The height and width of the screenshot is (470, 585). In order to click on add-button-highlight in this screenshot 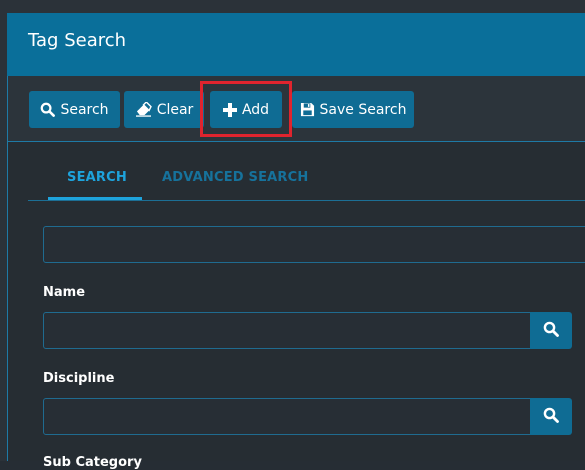, I will do `click(246, 109)`.